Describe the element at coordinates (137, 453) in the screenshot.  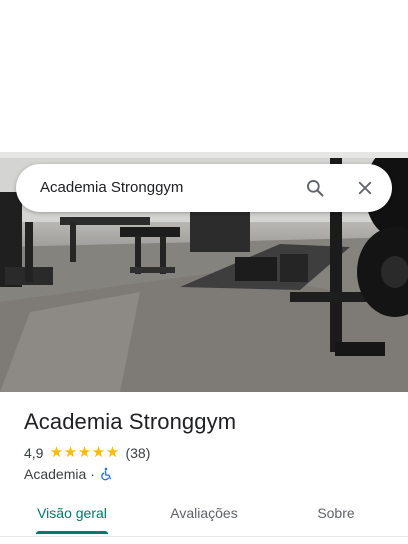
I see `review-count: (38)` at that location.